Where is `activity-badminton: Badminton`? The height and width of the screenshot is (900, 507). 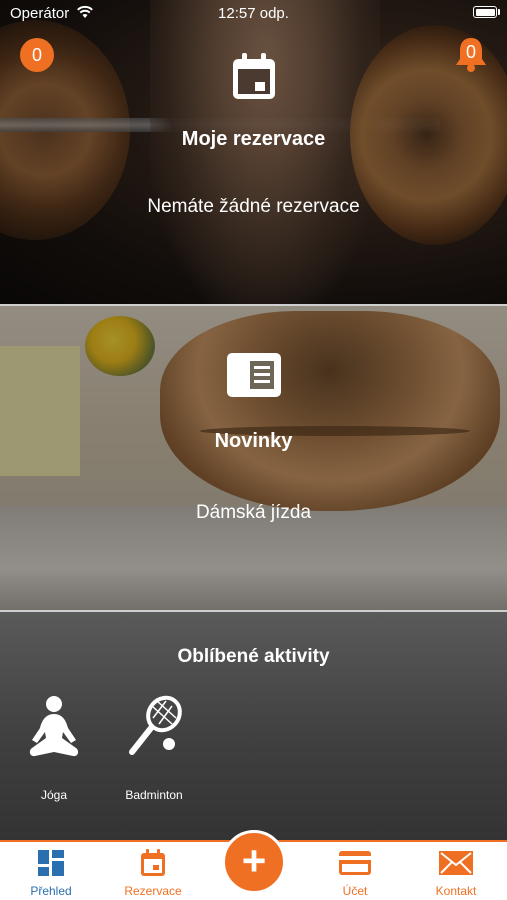
activity-badminton: Badminton is located at coordinates (154, 748).